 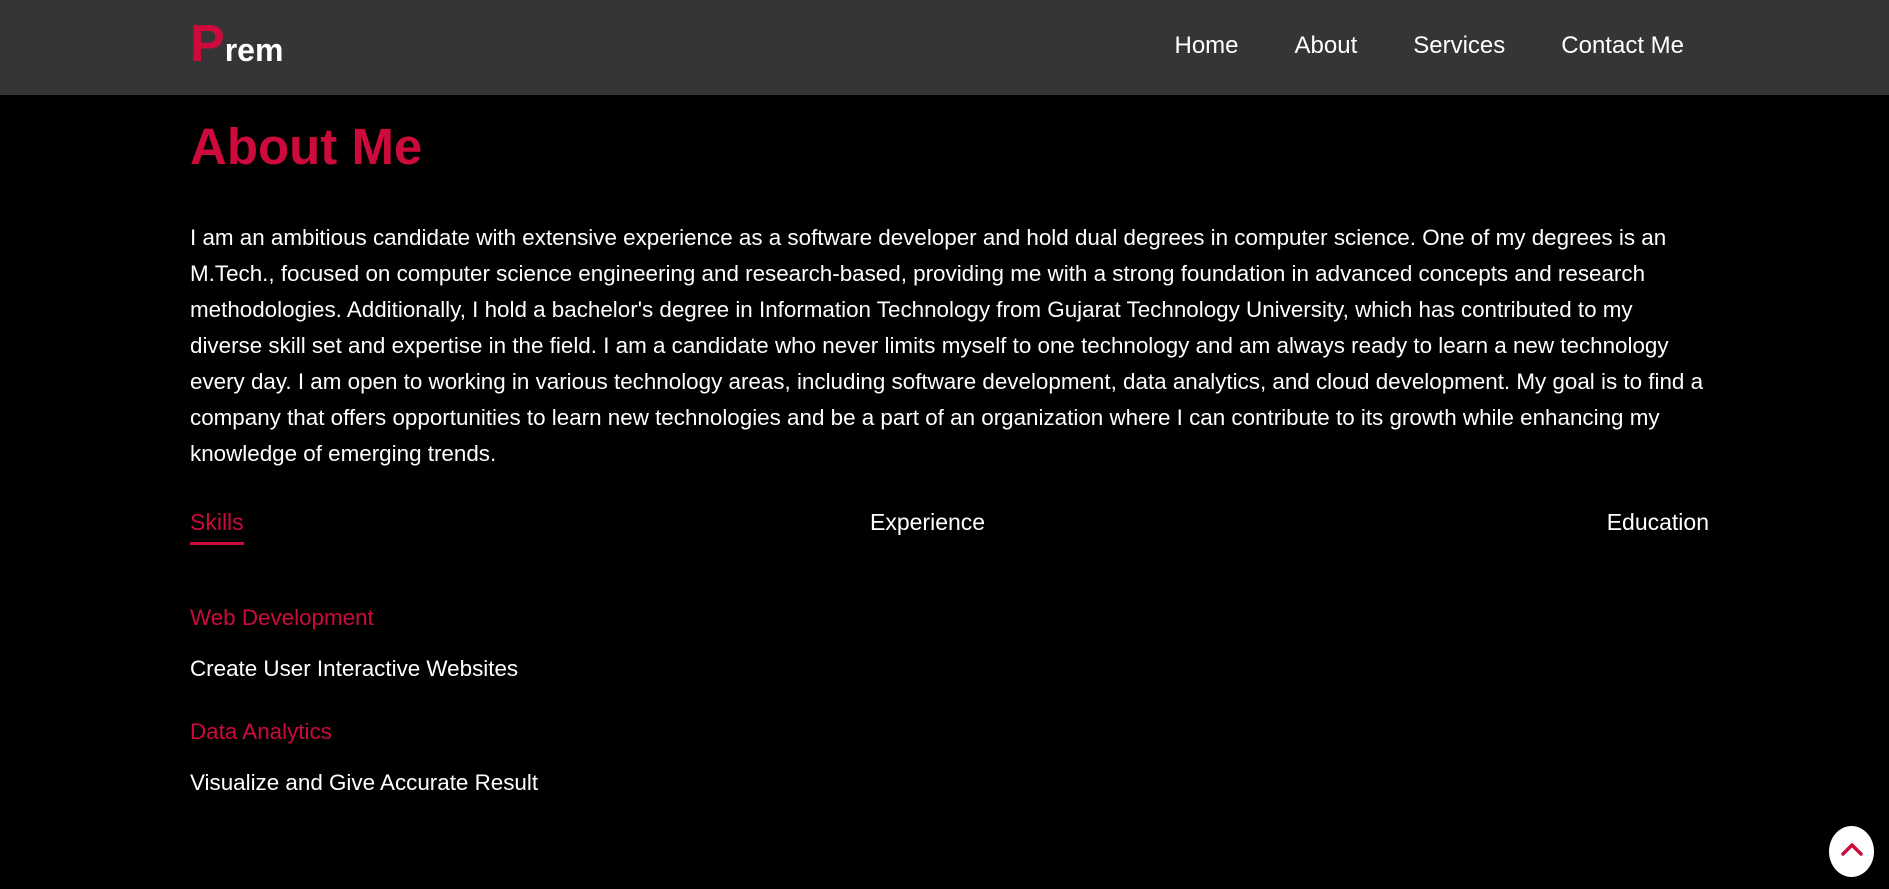 What do you see at coordinates (354, 668) in the screenshot?
I see `skill-description: Create User Interactive Websites` at bounding box center [354, 668].